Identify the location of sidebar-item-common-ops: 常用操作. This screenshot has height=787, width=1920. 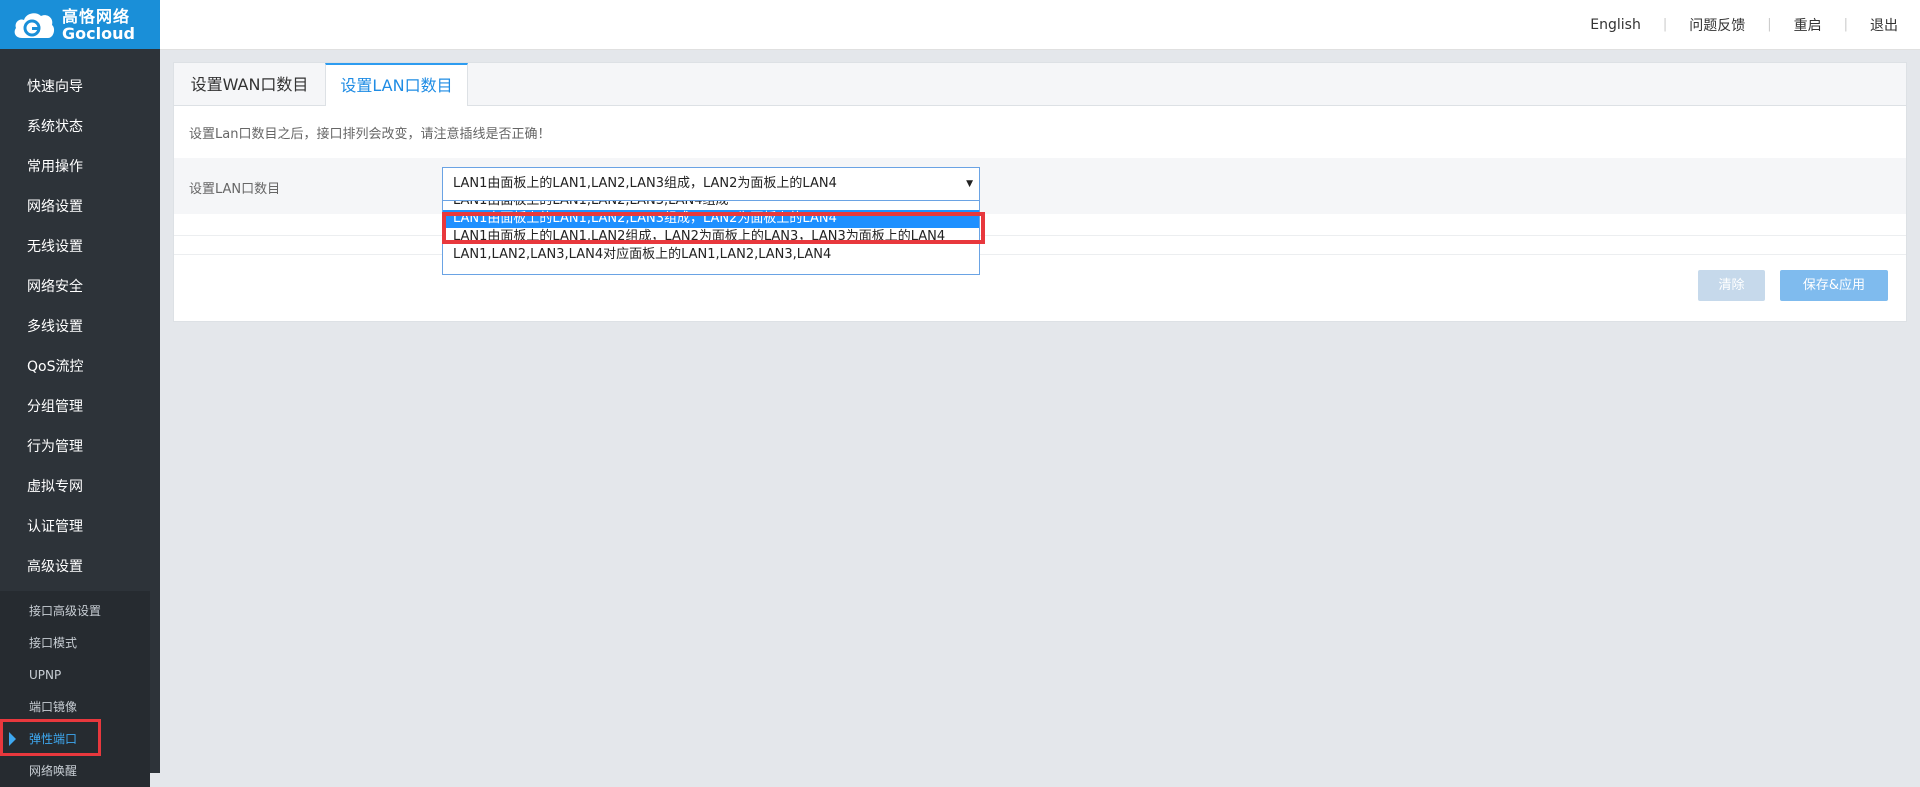
(80, 167).